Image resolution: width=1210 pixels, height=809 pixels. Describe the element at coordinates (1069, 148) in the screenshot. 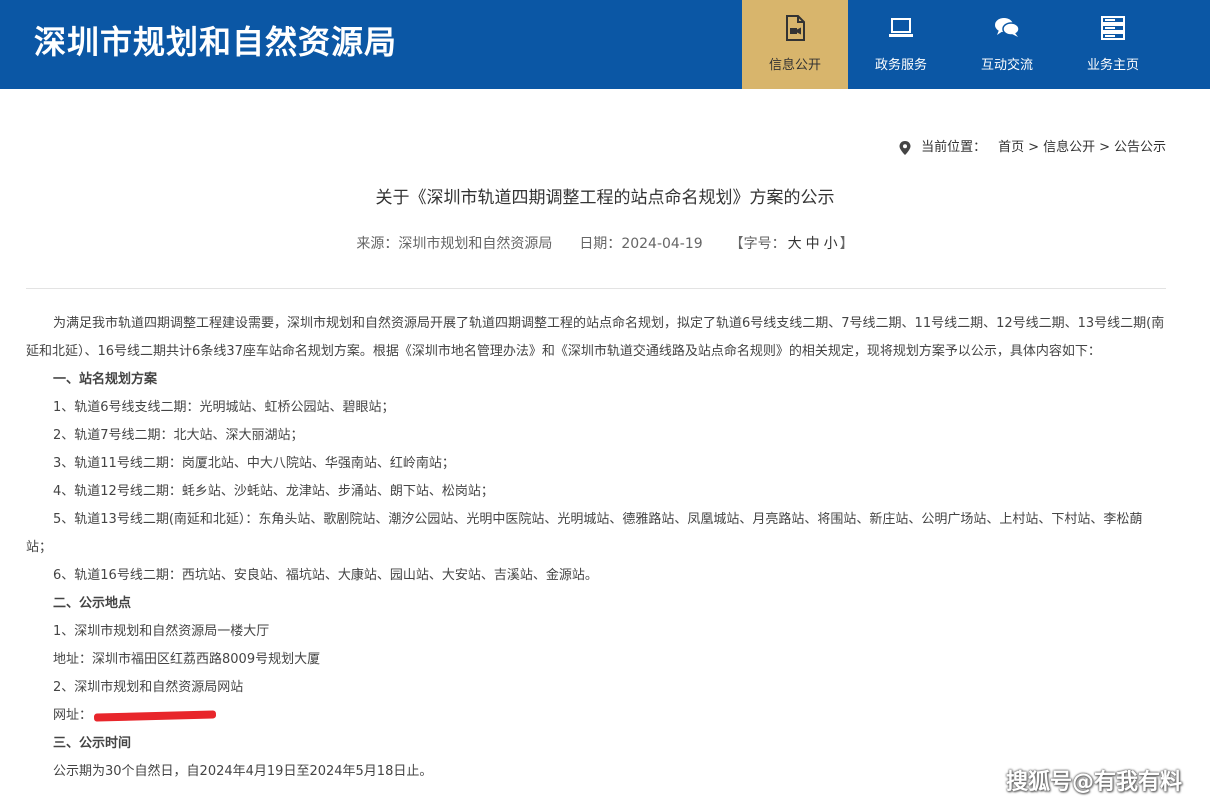

I see `breadcrumb-info-disclosure: 信息公开` at that location.